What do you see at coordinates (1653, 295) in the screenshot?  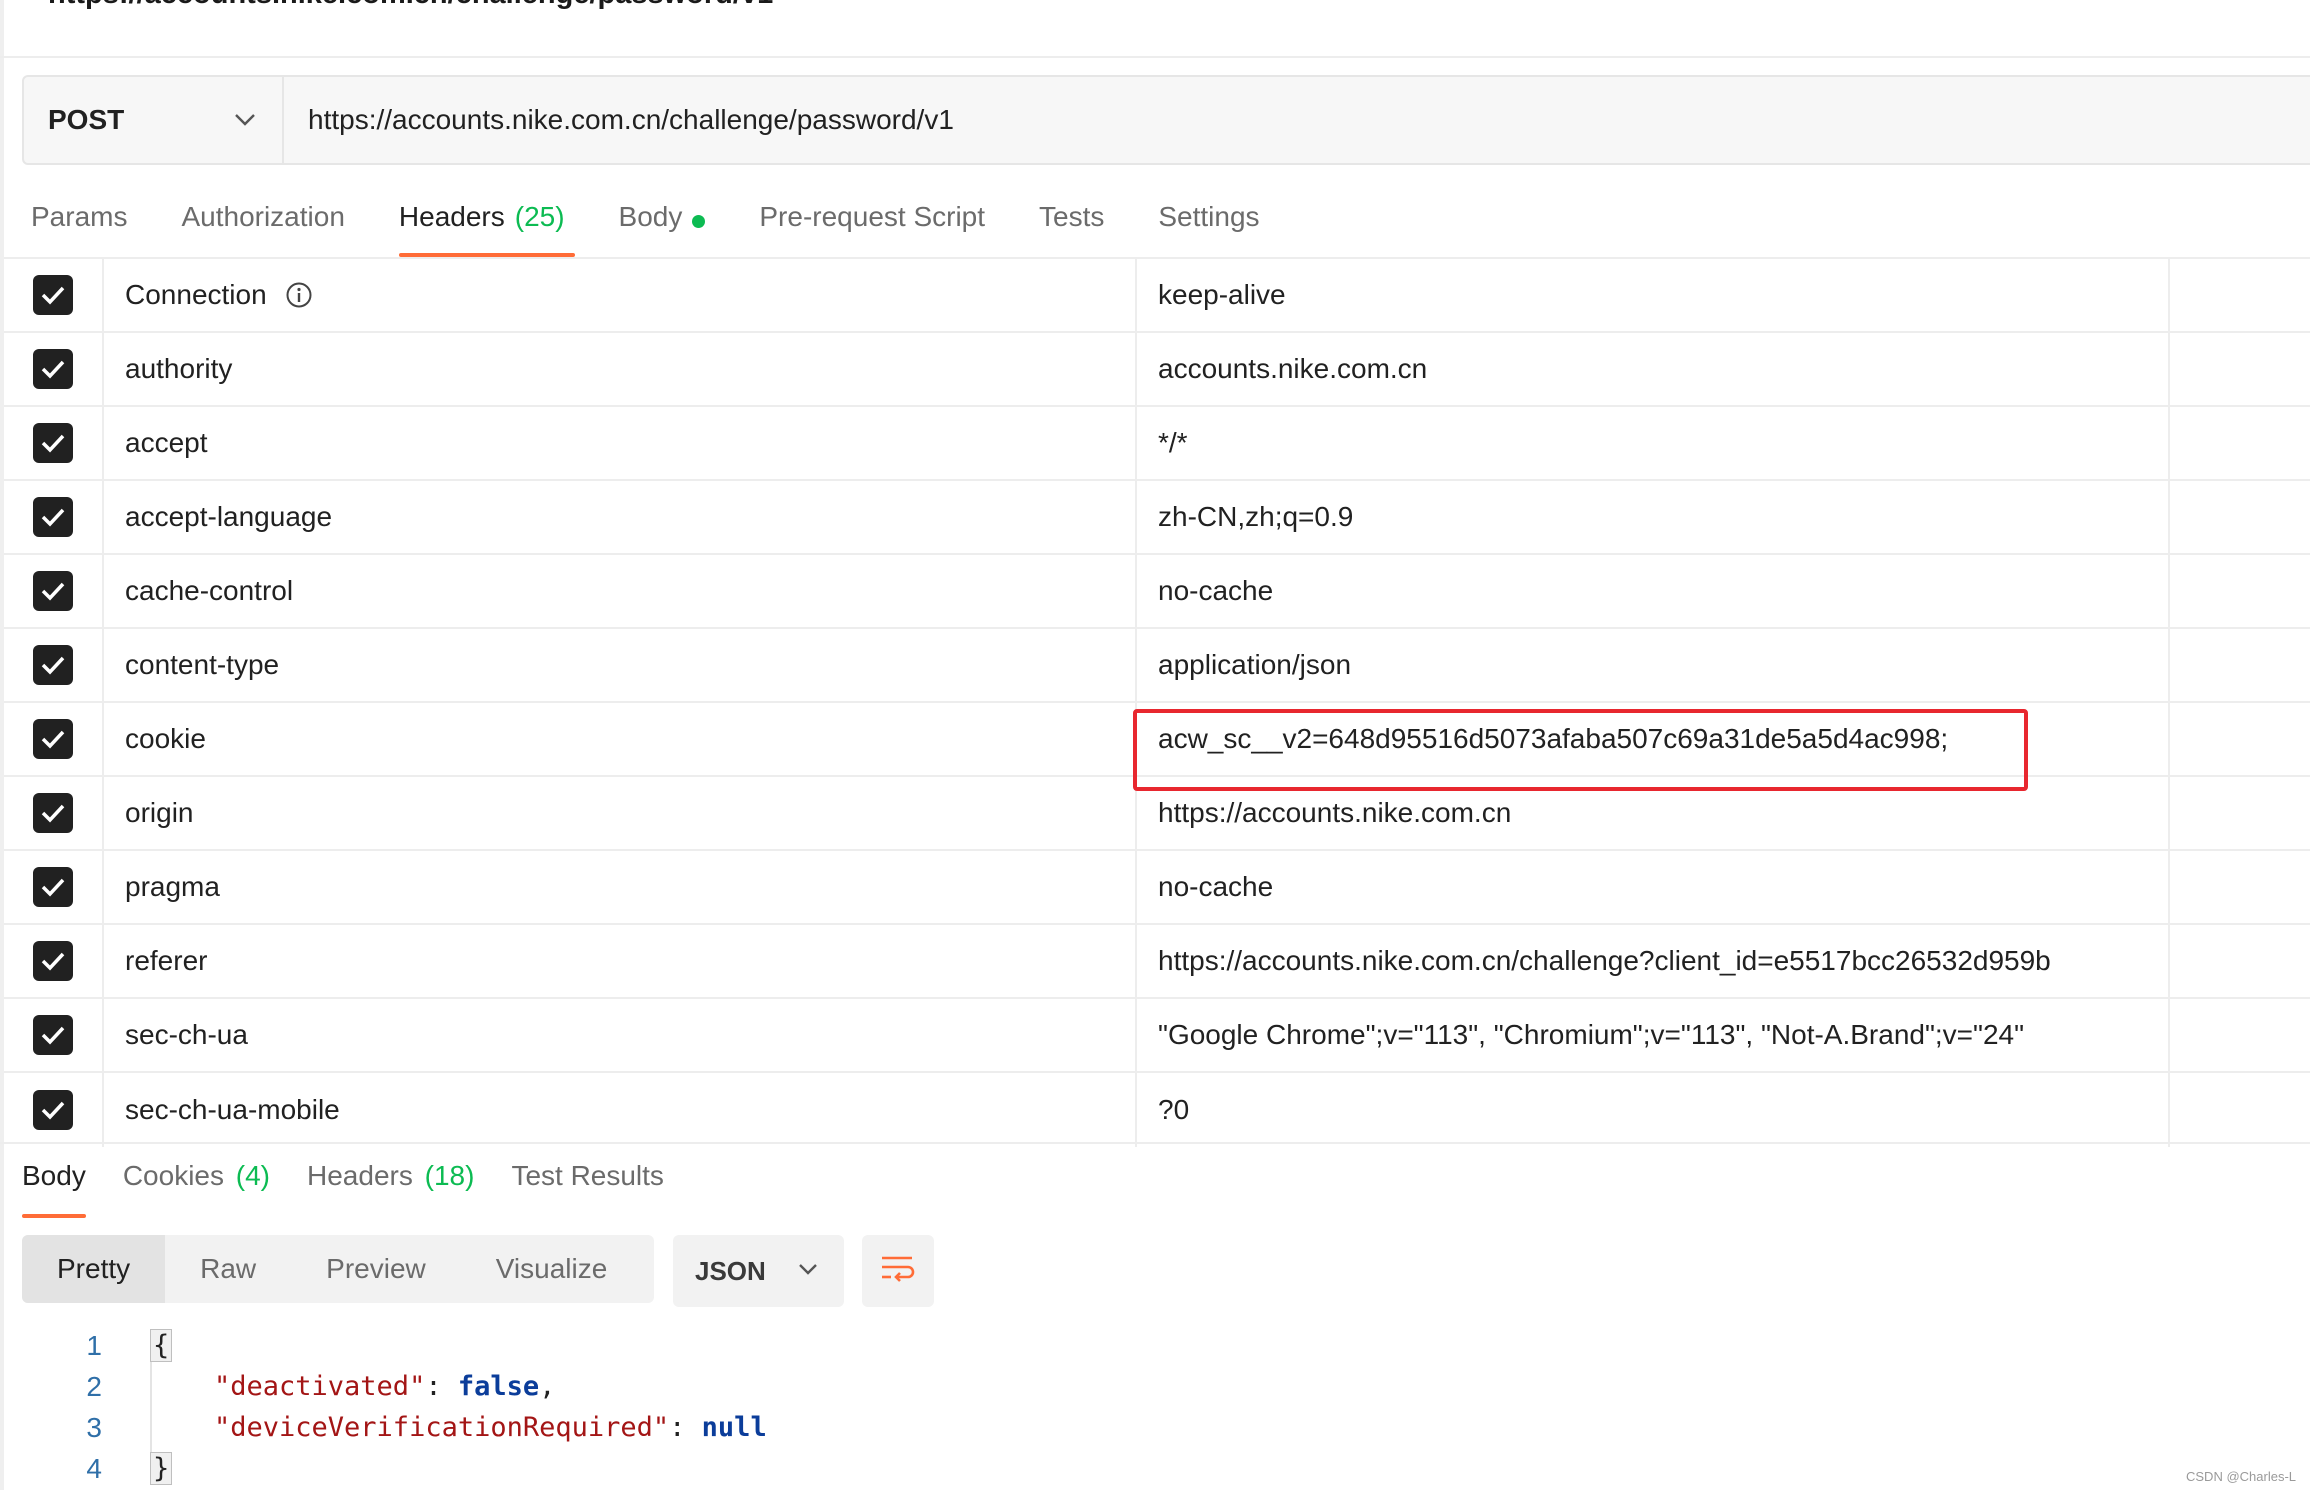 I see `header-value: keep-alive` at bounding box center [1653, 295].